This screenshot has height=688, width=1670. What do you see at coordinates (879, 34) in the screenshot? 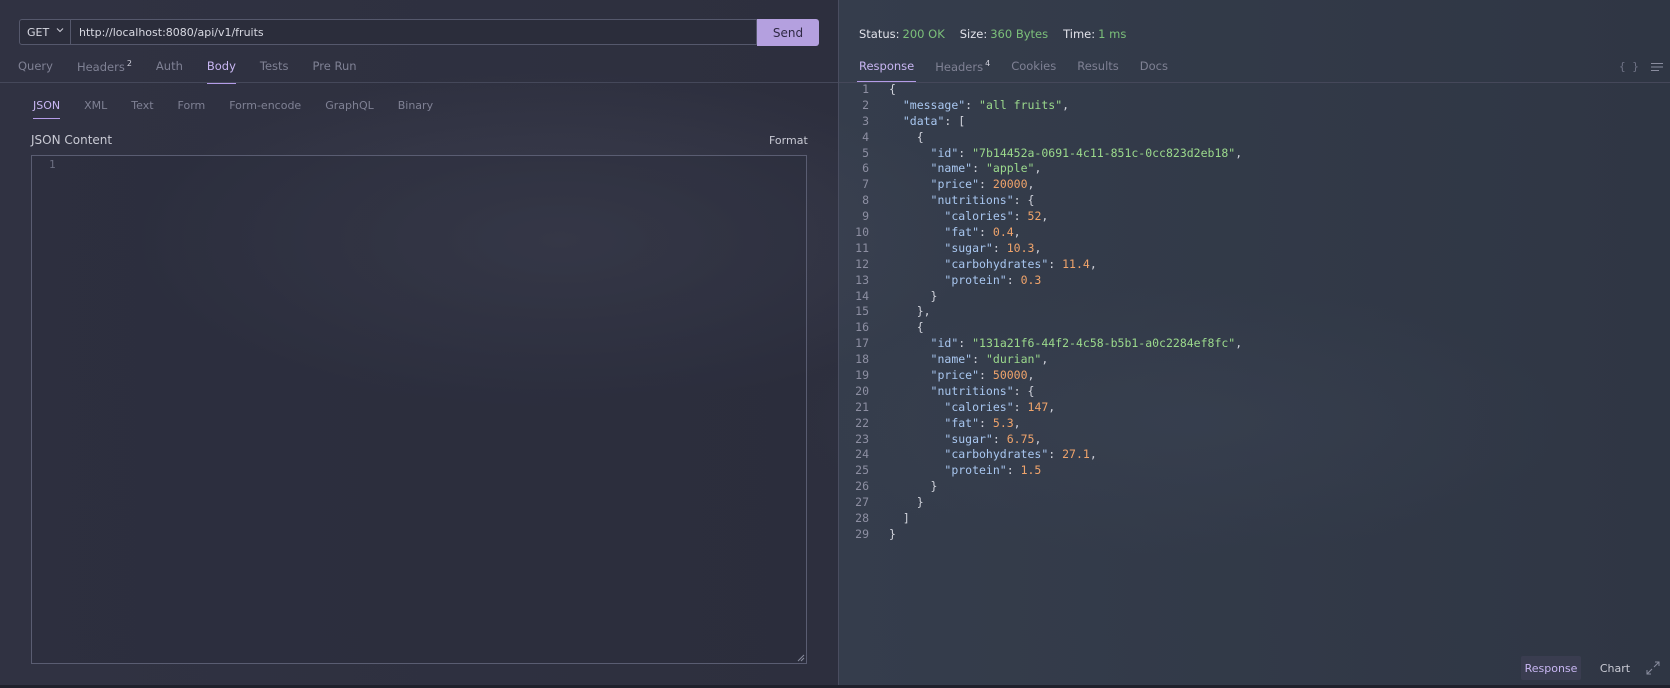
I see `status-label: Status:` at bounding box center [879, 34].